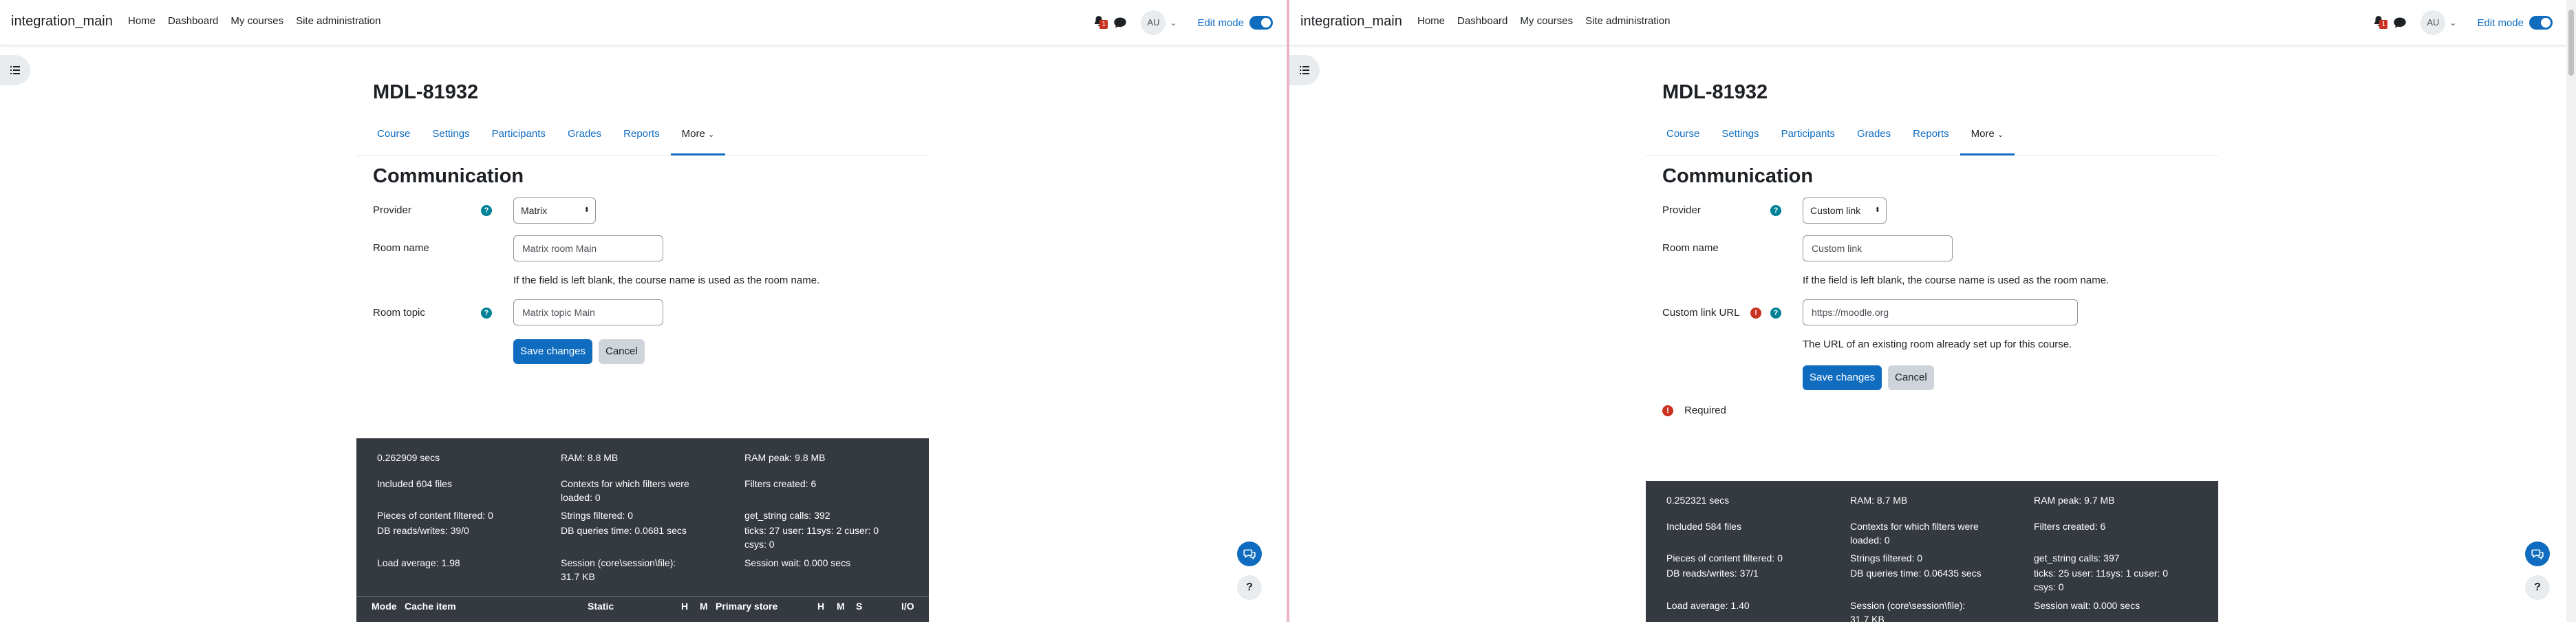  Describe the element at coordinates (554, 210) in the screenshot. I see `provider-select: Matrix ⬍` at that location.